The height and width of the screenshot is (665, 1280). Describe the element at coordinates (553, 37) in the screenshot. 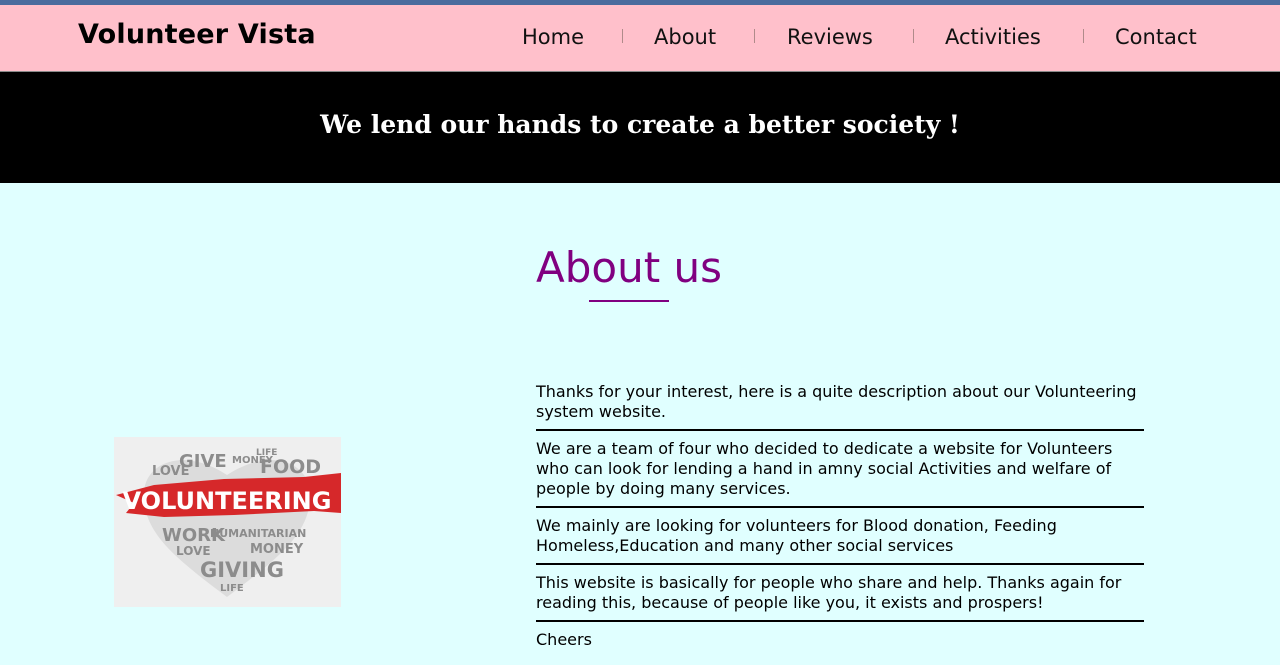

I see `nav-home-link: Home` at that location.